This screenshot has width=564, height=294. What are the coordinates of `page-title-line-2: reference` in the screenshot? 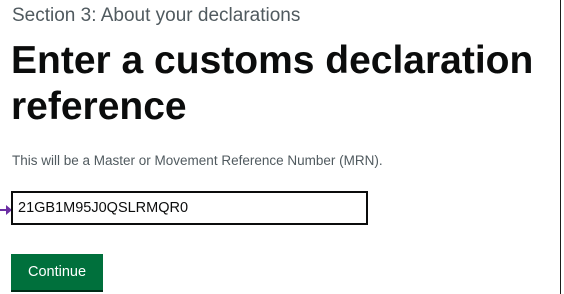 It's located at (99, 106).